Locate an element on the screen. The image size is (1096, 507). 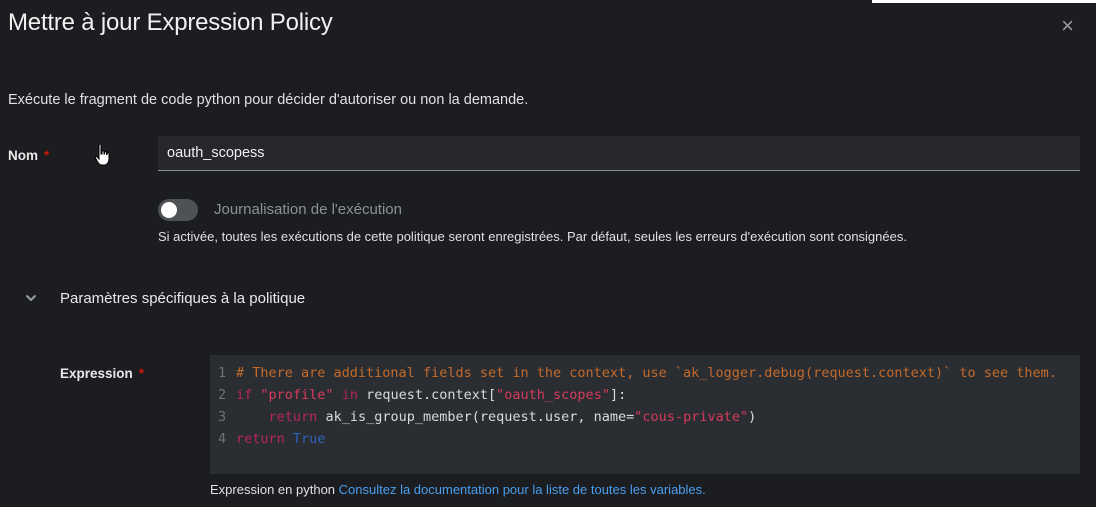
name-label: Nom * is located at coordinates (28, 155).